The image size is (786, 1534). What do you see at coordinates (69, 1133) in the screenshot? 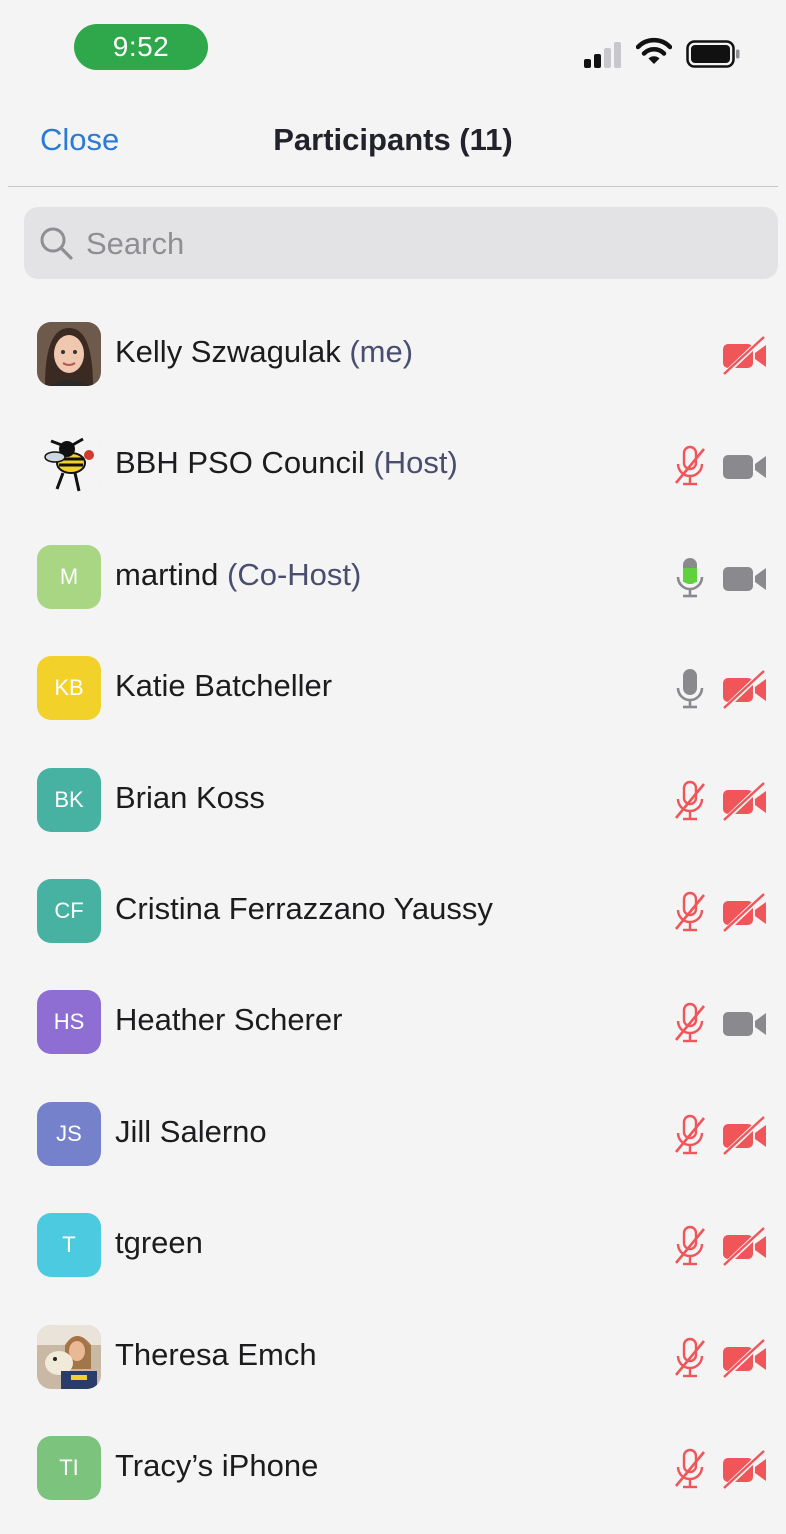
I see `avatar-initials: JS` at bounding box center [69, 1133].